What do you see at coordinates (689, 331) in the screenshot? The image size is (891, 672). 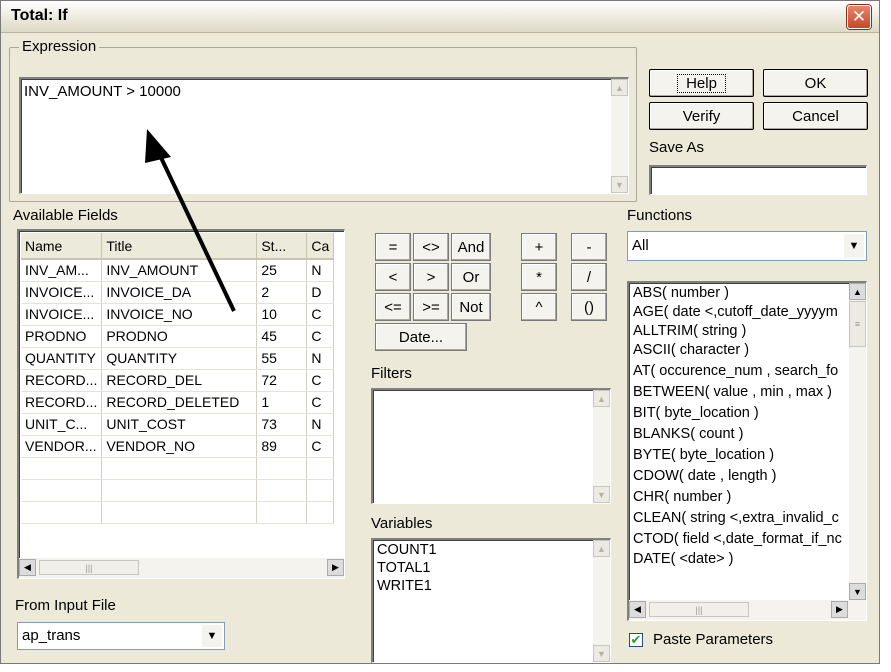 I see `list-item: ALLTRIM( string )` at bounding box center [689, 331].